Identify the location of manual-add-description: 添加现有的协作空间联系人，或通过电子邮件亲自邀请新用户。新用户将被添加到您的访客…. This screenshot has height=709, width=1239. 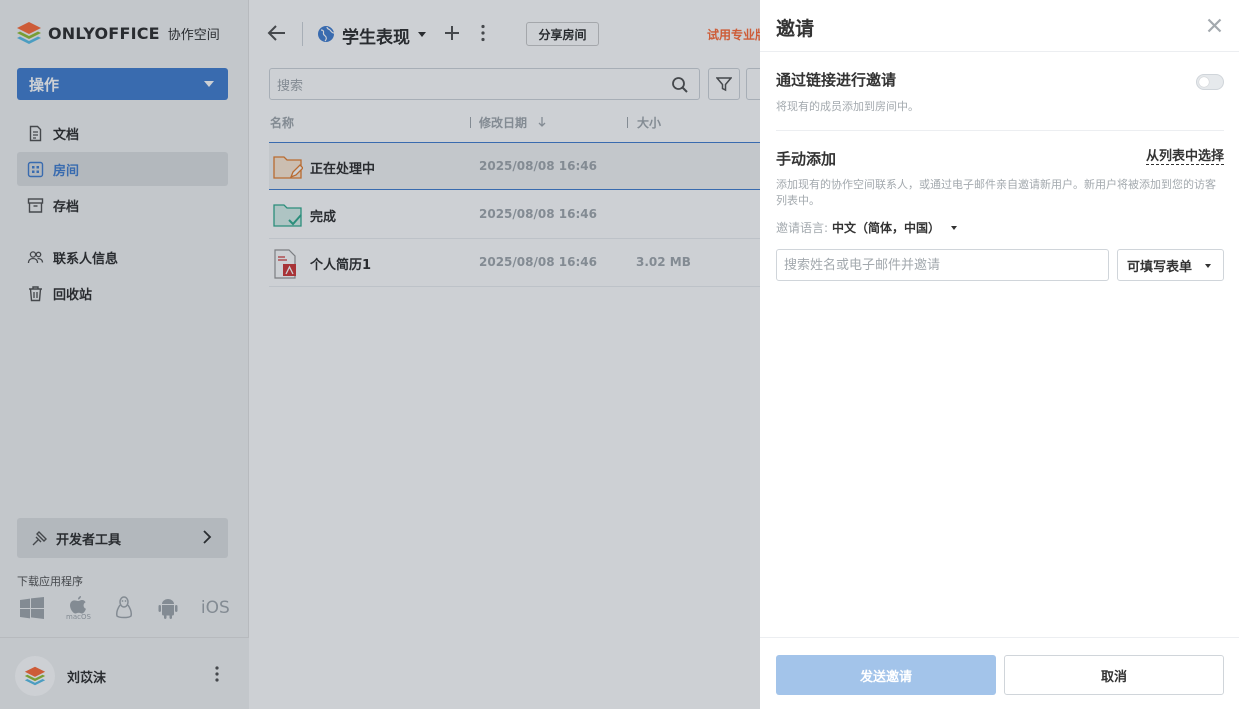
(996, 192).